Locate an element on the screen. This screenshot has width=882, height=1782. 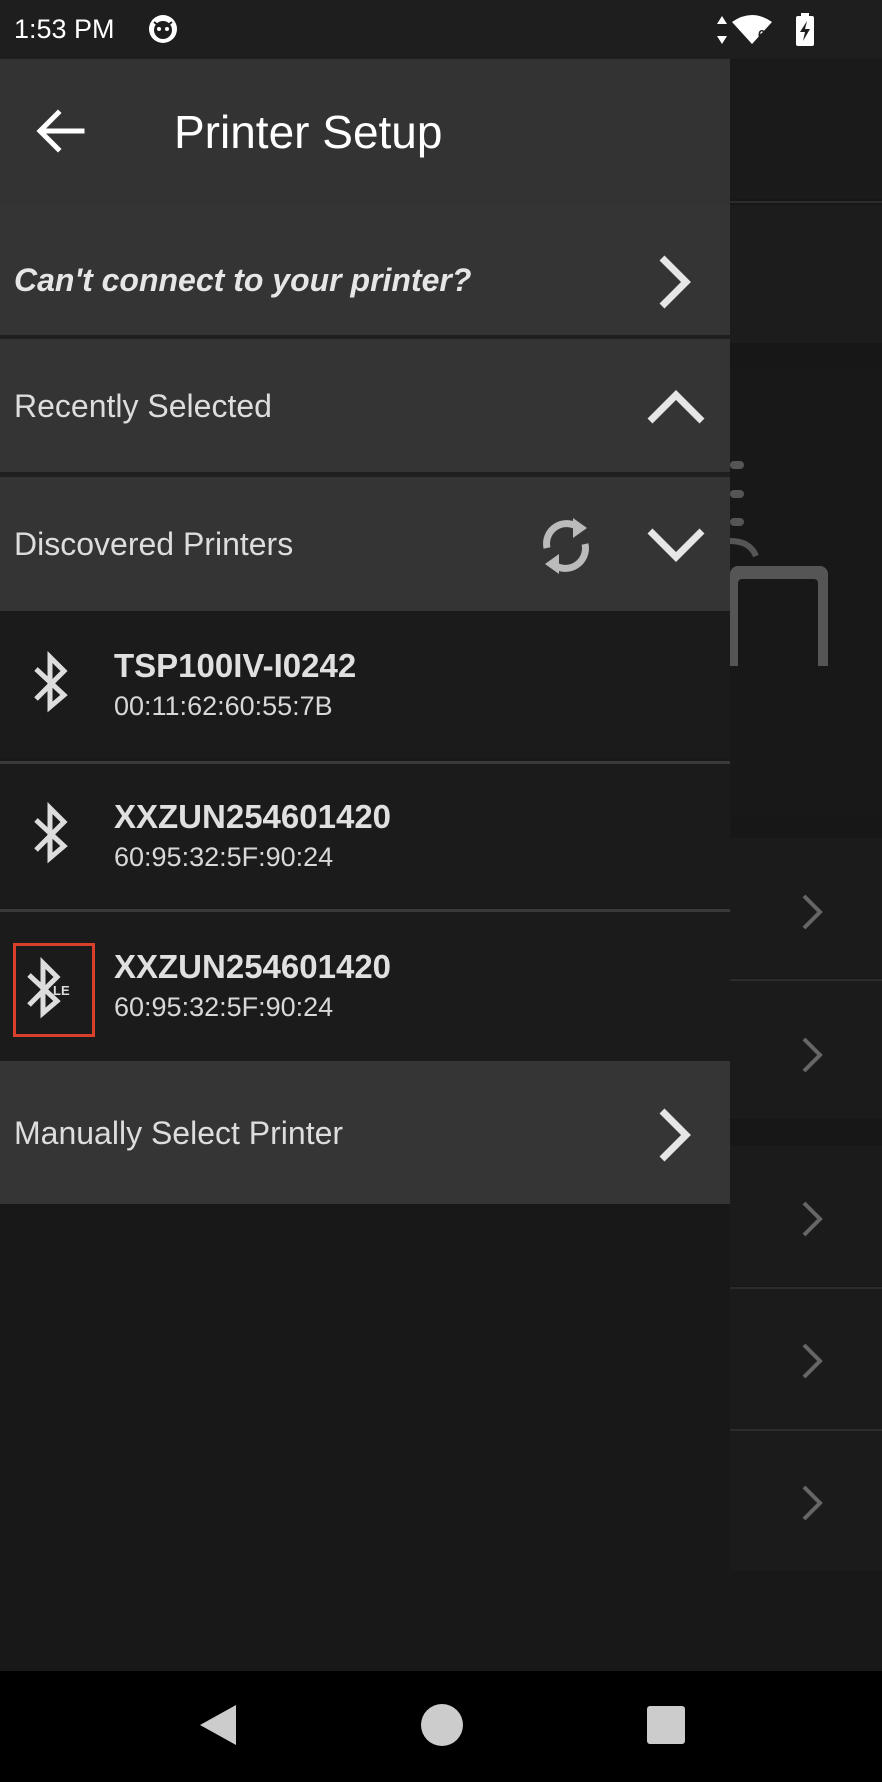
status-bar: 1:53 PM 6 is located at coordinates (441, 29).